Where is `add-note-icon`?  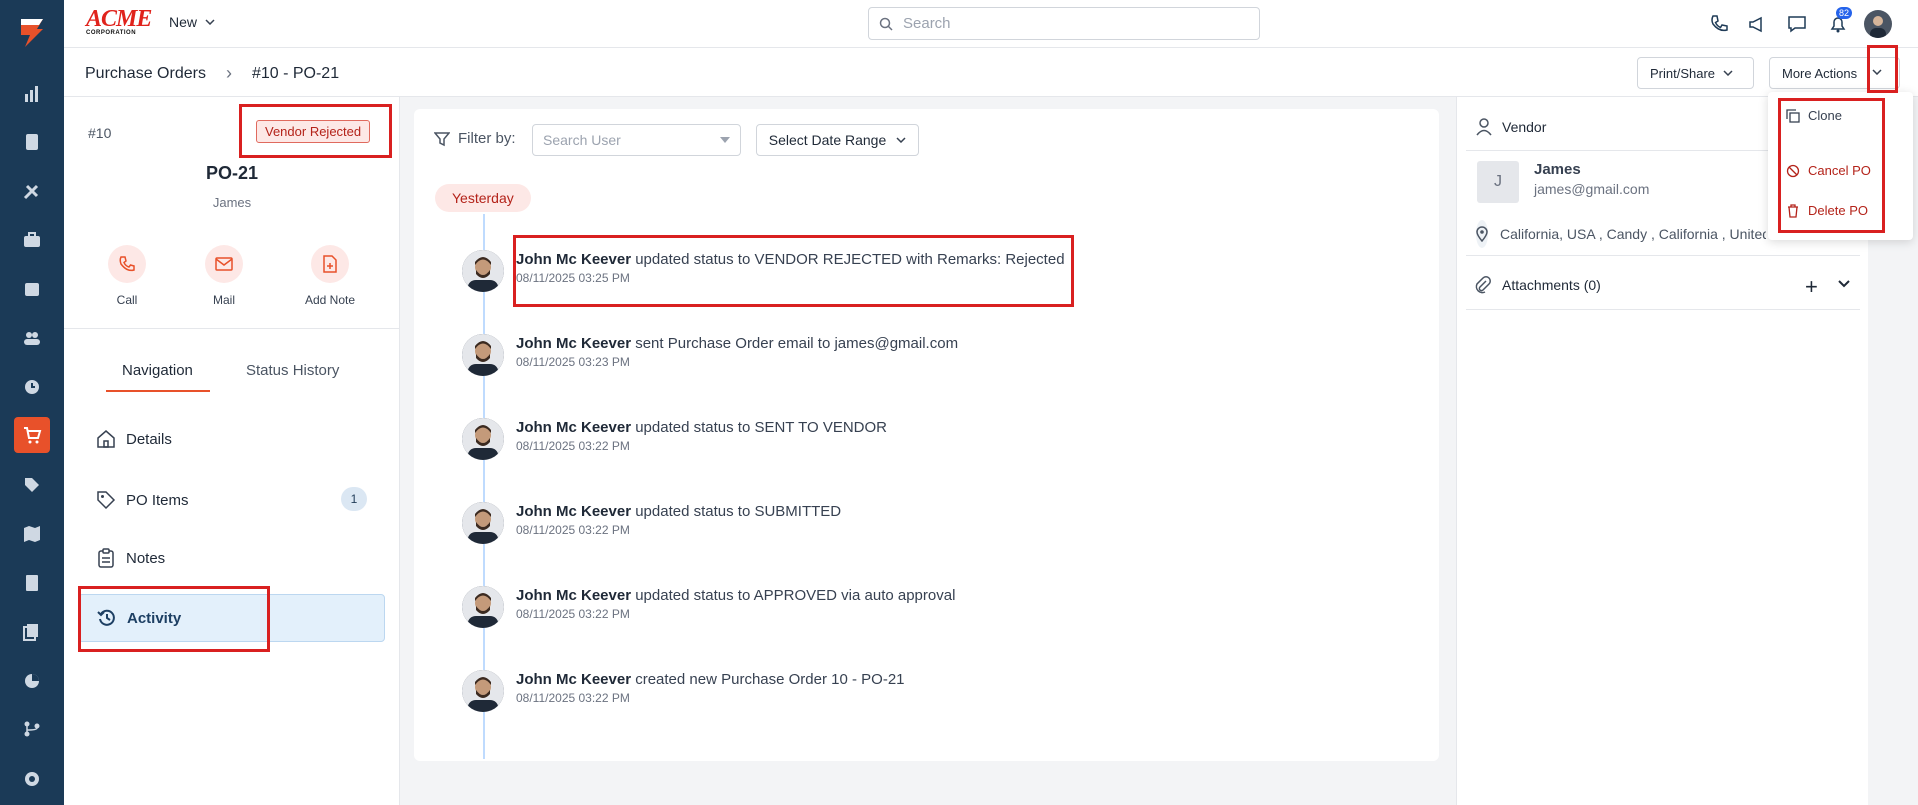 add-note-icon is located at coordinates (330, 264).